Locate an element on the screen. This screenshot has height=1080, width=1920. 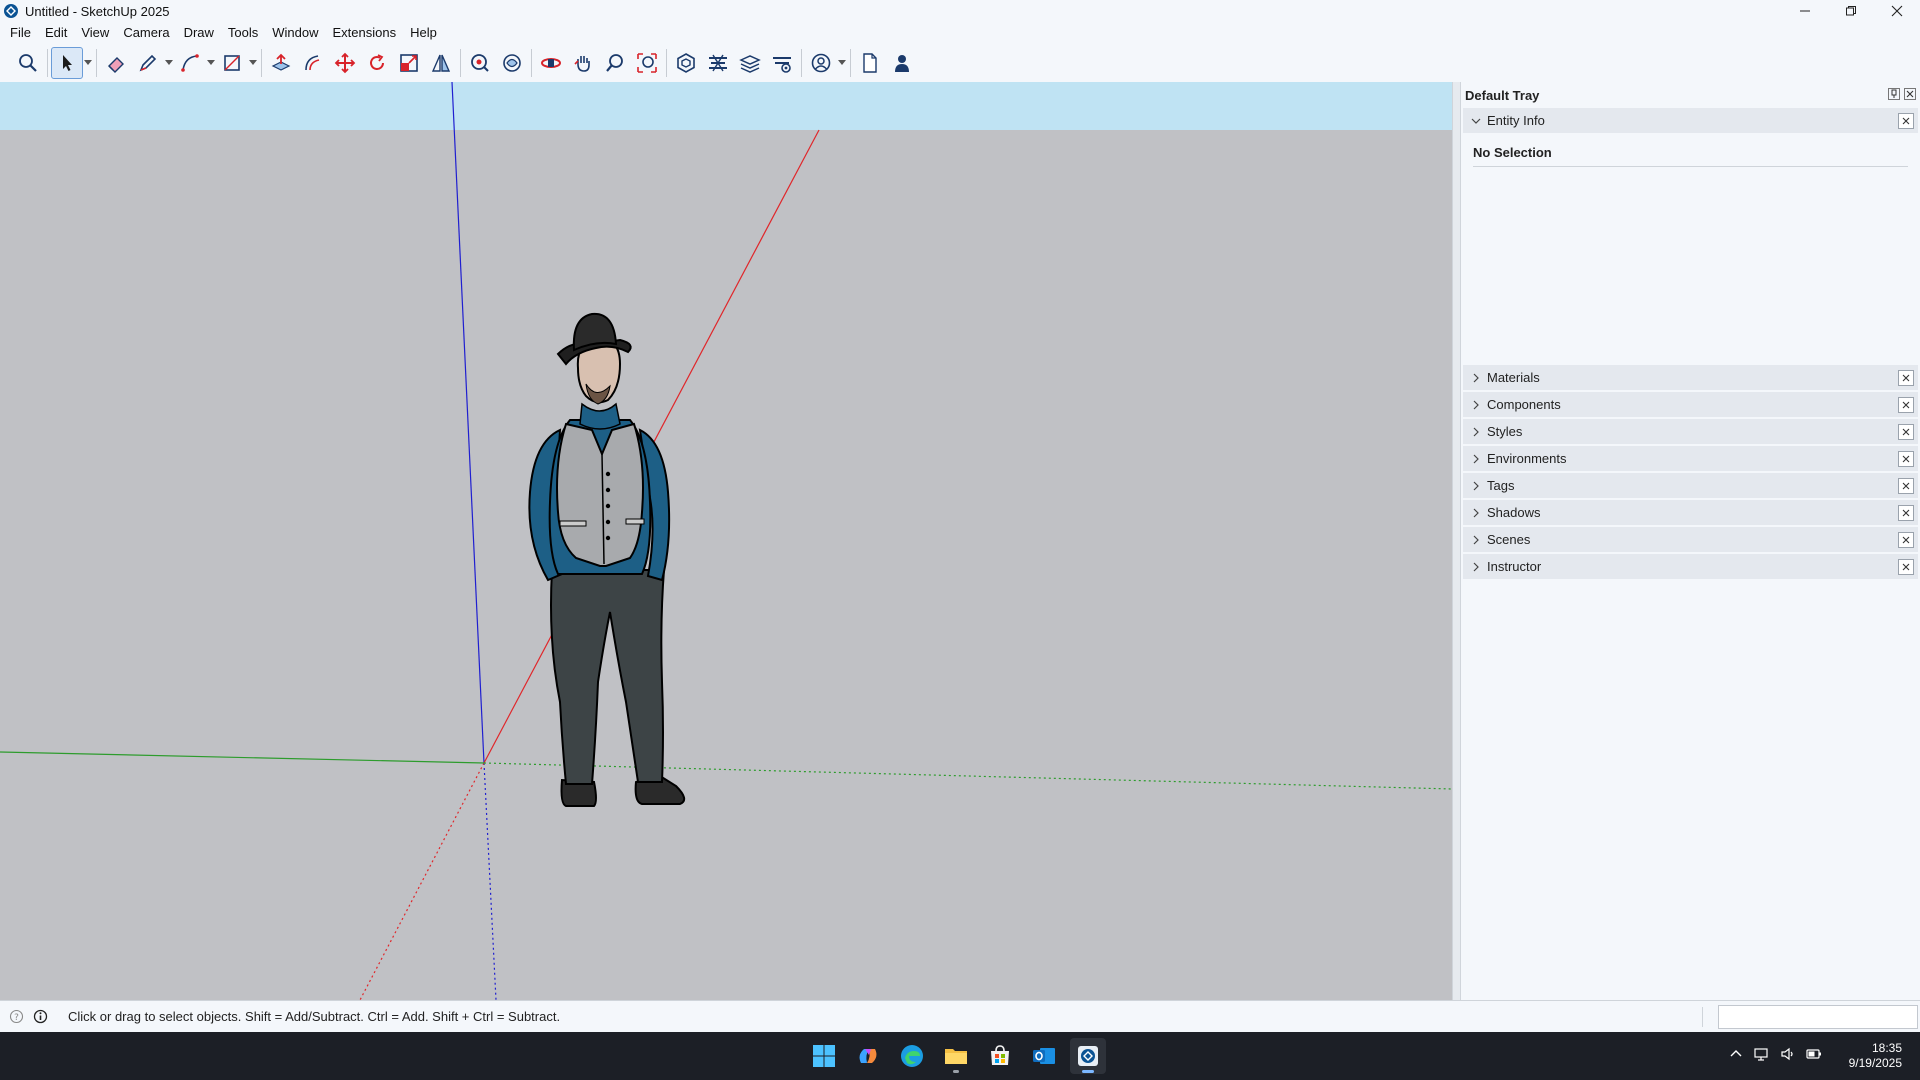
panel-styles: Styles is located at coordinates (1690, 432).